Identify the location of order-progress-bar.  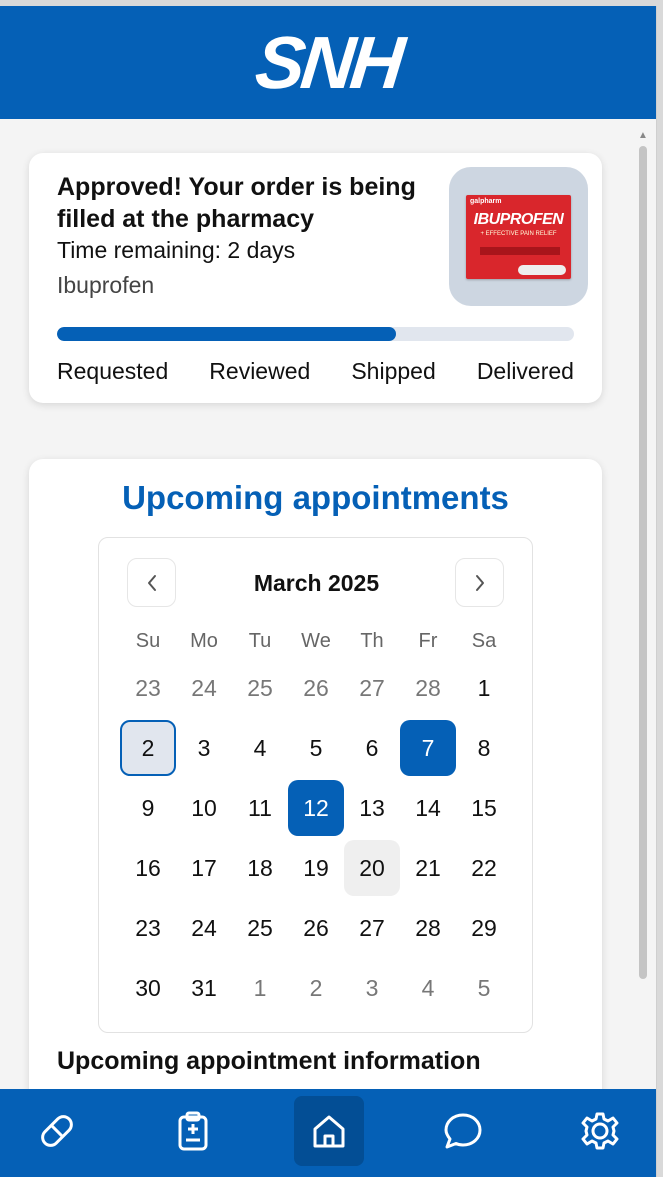
(315, 334).